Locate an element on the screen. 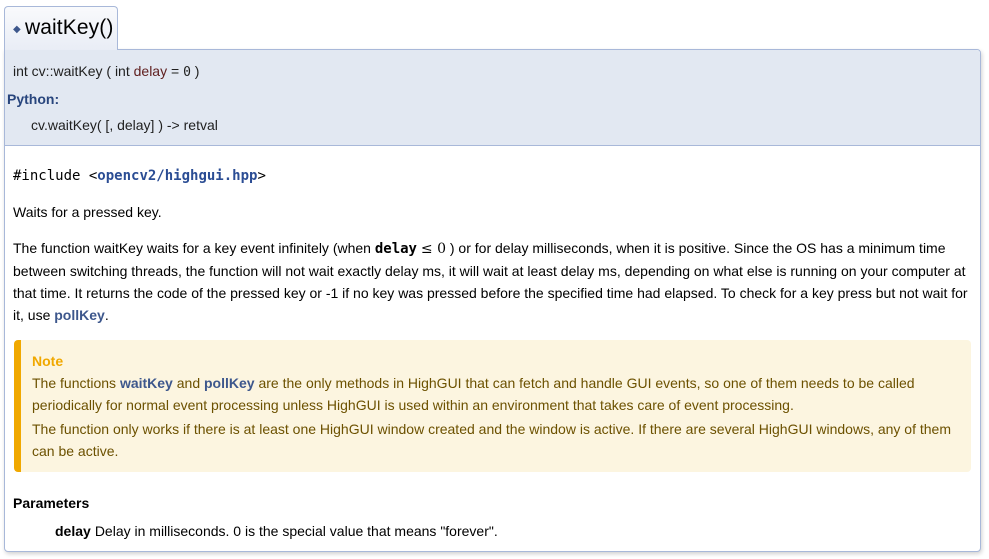 This screenshot has height=559, width=989. pollkey-link: pollKey is located at coordinates (79, 315).